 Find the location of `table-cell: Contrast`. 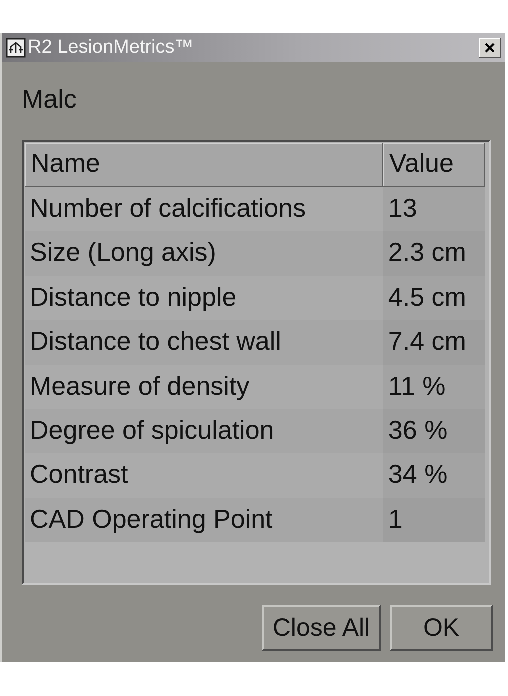

table-cell: Contrast is located at coordinates (204, 475).